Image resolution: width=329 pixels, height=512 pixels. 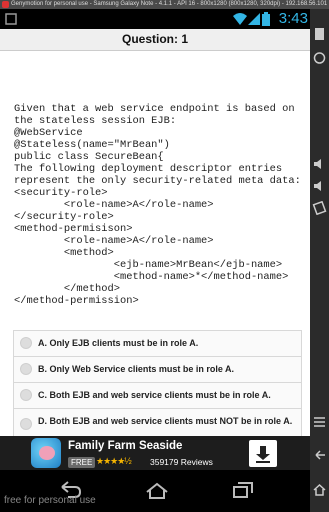 What do you see at coordinates (319, 58) in the screenshot?
I see `gps-icon` at bounding box center [319, 58].